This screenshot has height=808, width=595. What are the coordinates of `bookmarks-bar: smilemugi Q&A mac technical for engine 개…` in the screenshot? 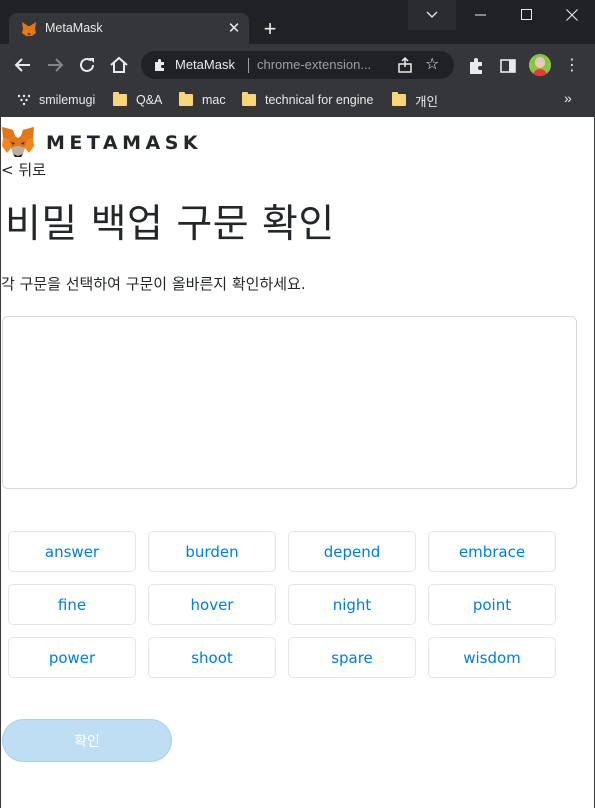 It's located at (297, 101).